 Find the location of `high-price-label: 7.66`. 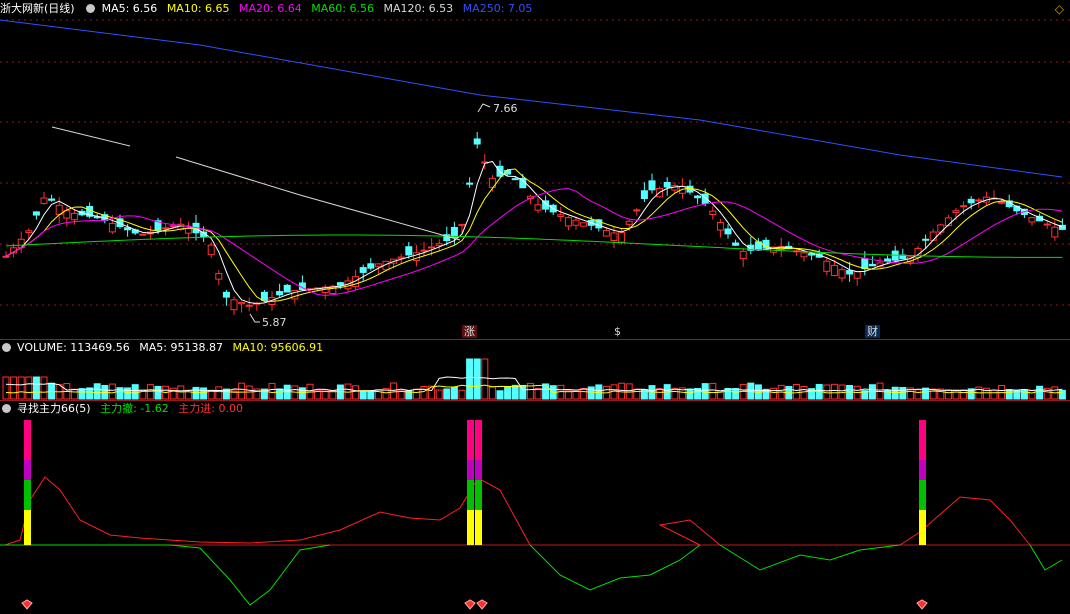

high-price-label: 7.66 is located at coordinates (505, 108).